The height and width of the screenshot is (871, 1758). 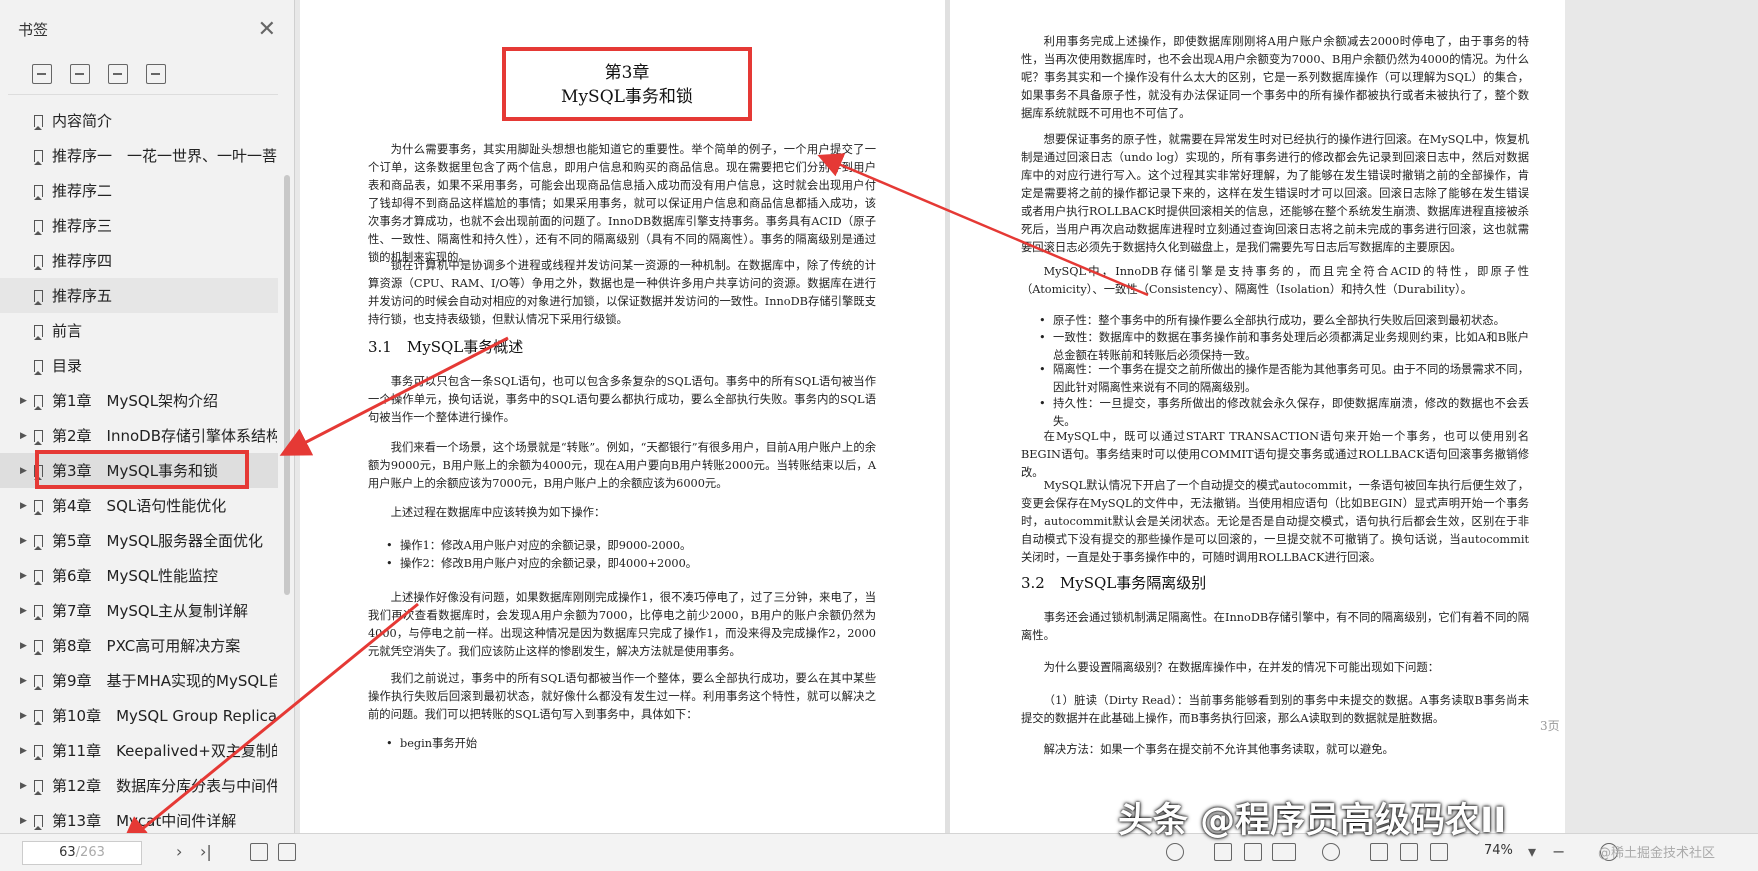 I want to click on bookmark-item: ▶ 第2章 InnoDB存储引擎体系结构, so click(x=139, y=435).